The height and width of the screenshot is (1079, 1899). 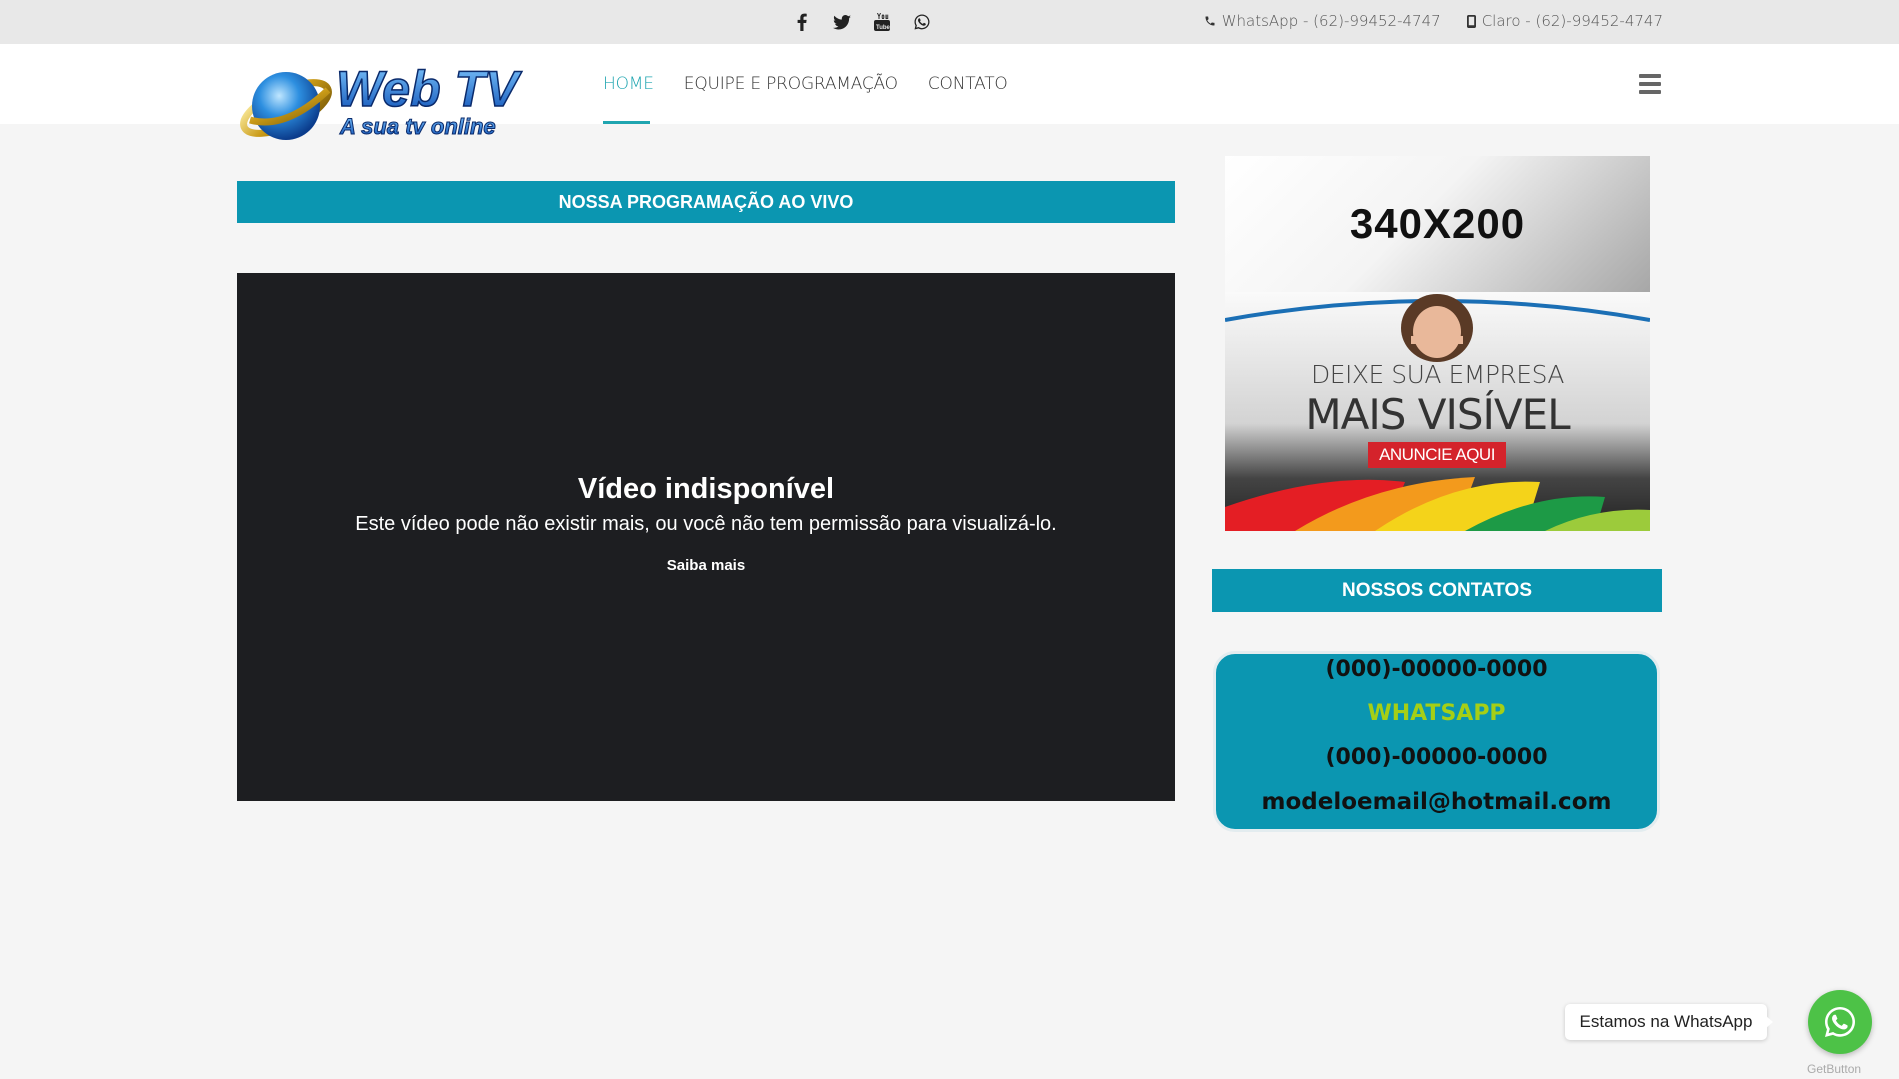 I want to click on ad-size-label: 340X200, so click(x=1437, y=223).